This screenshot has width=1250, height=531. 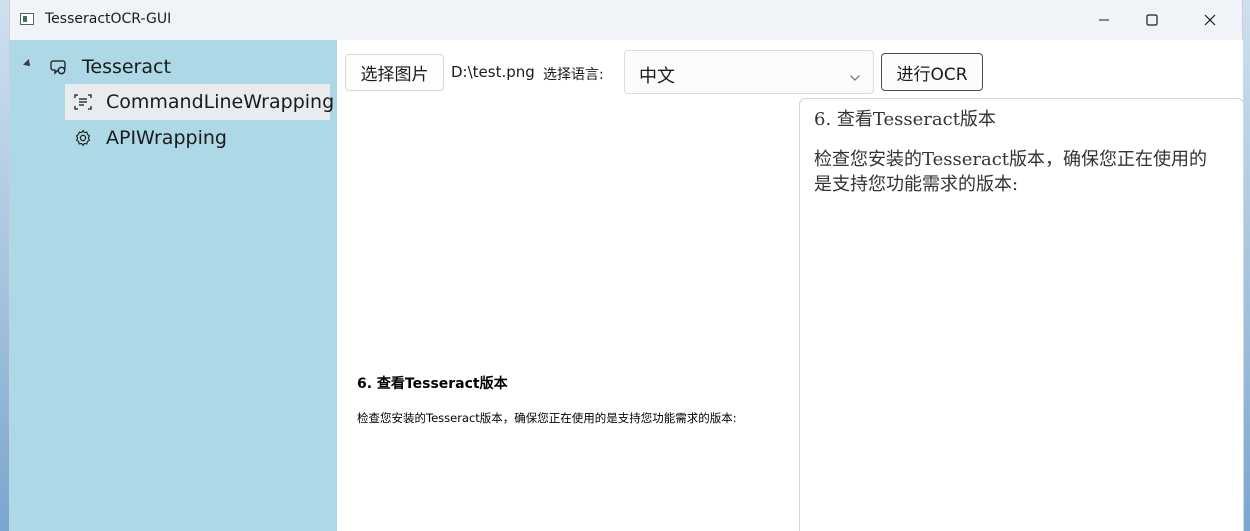 I want to click on chevron-down-icon, so click(x=855, y=76).